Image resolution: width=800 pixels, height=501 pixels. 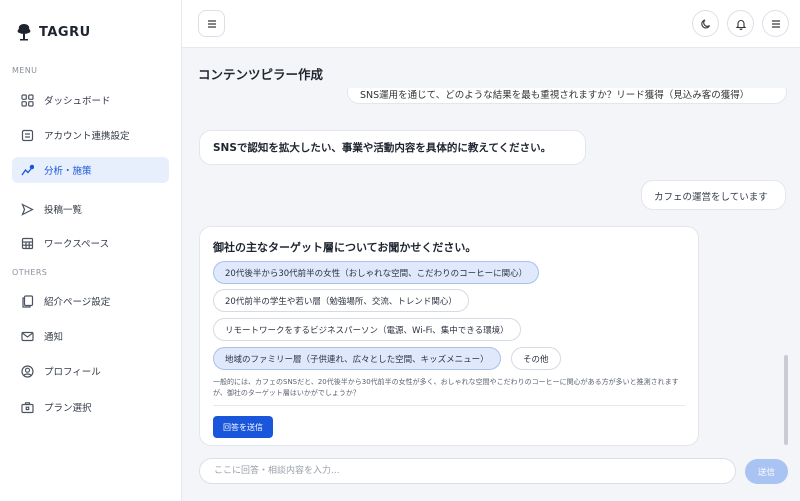 I want to click on send-icon, so click(x=27, y=209).